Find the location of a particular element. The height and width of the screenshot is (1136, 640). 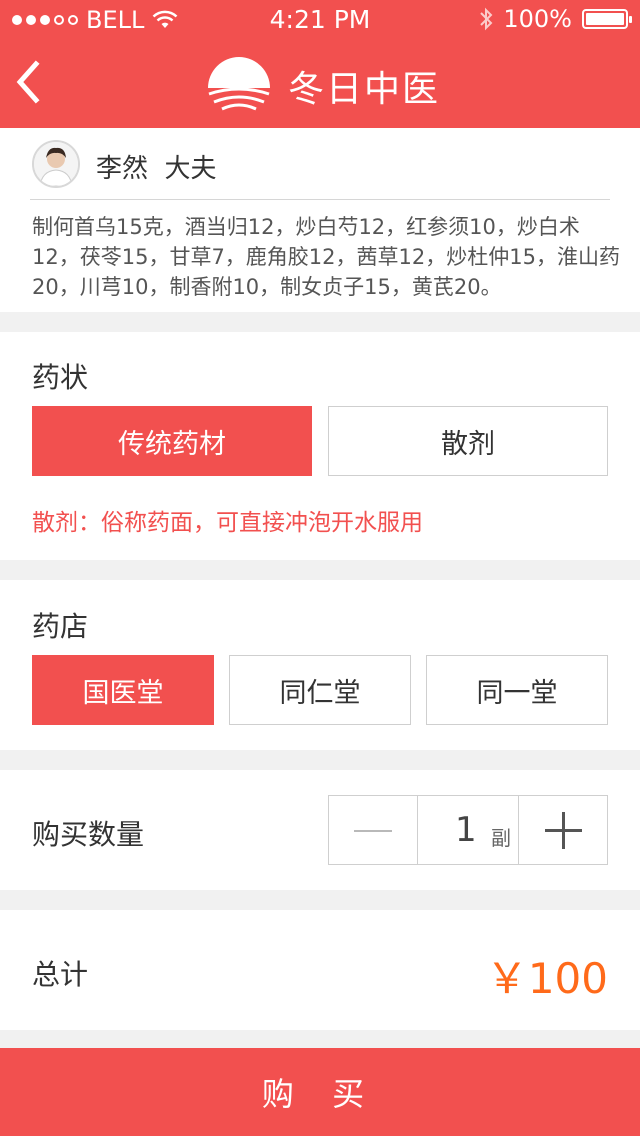

quantity-value-field: 1 副 is located at coordinates (467, 830).